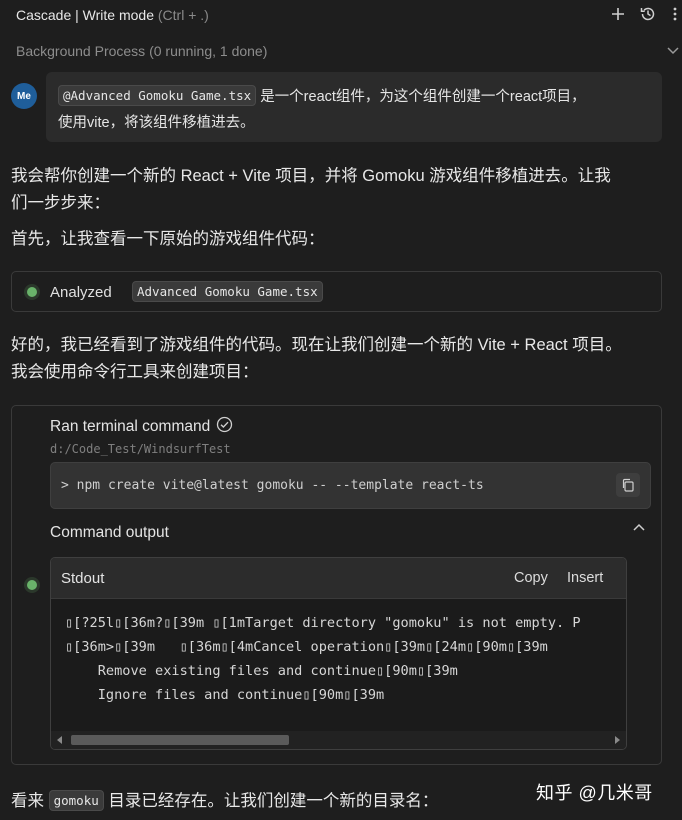 The image size is (682, 820). What do you see at coordinates (76, 800) in the screenshot?
I see `directory-chip: gomoku` at bounding box center [76, 800].